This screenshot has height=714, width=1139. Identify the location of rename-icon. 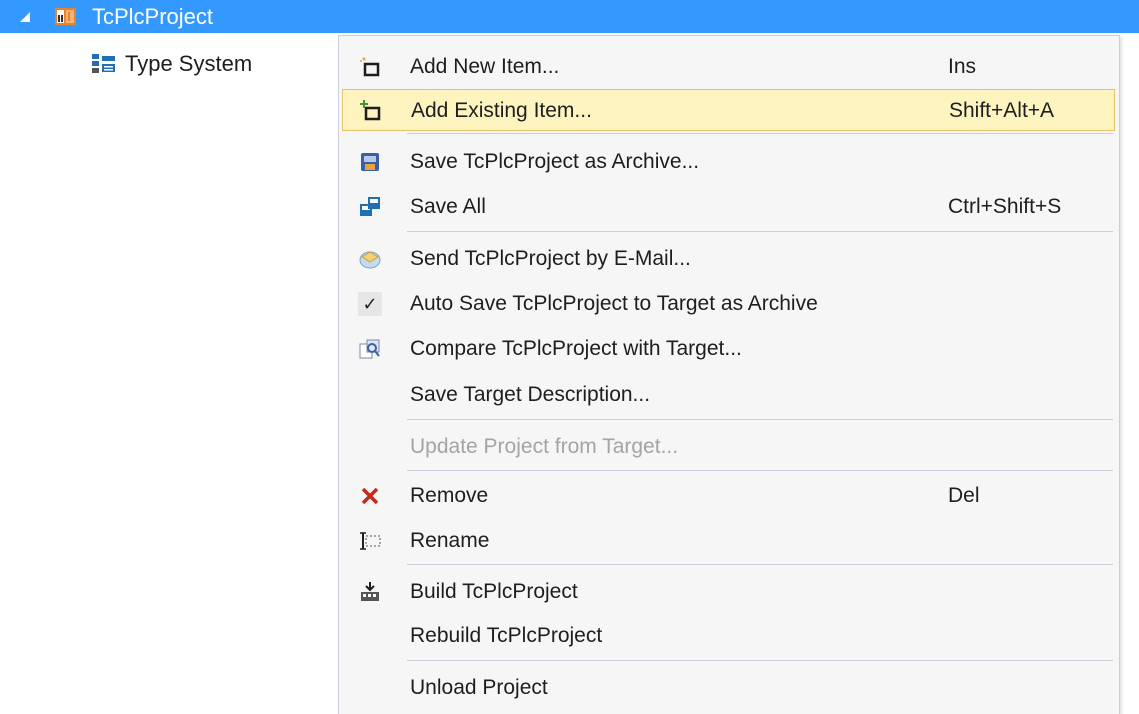
(370, 541).